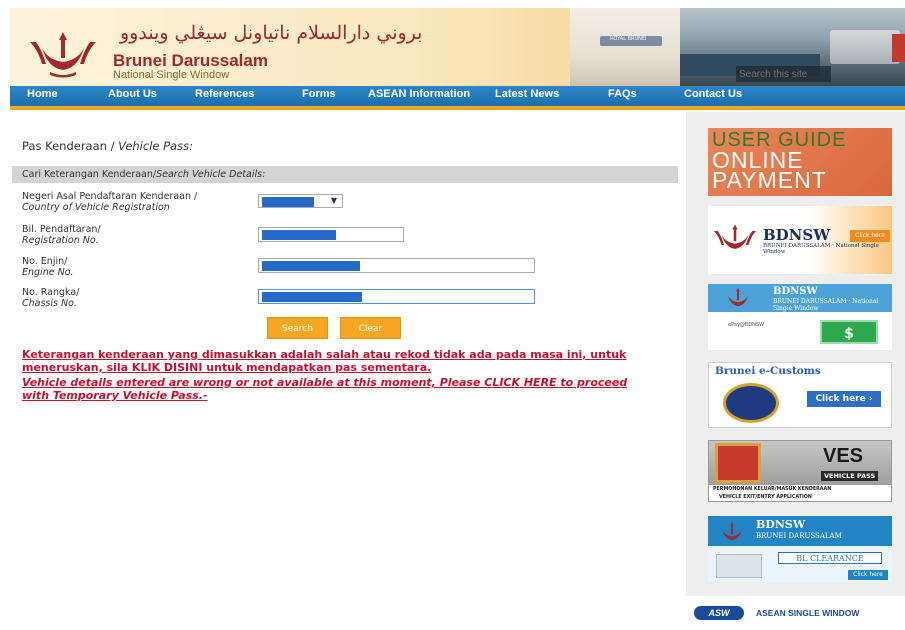 The width and height of the screenshot is (905, 630). What do you see at coordinates (49, 303) in the screenshot?
I see `chassis-label-en: Chassis No.` at bounding box center [49, 303].